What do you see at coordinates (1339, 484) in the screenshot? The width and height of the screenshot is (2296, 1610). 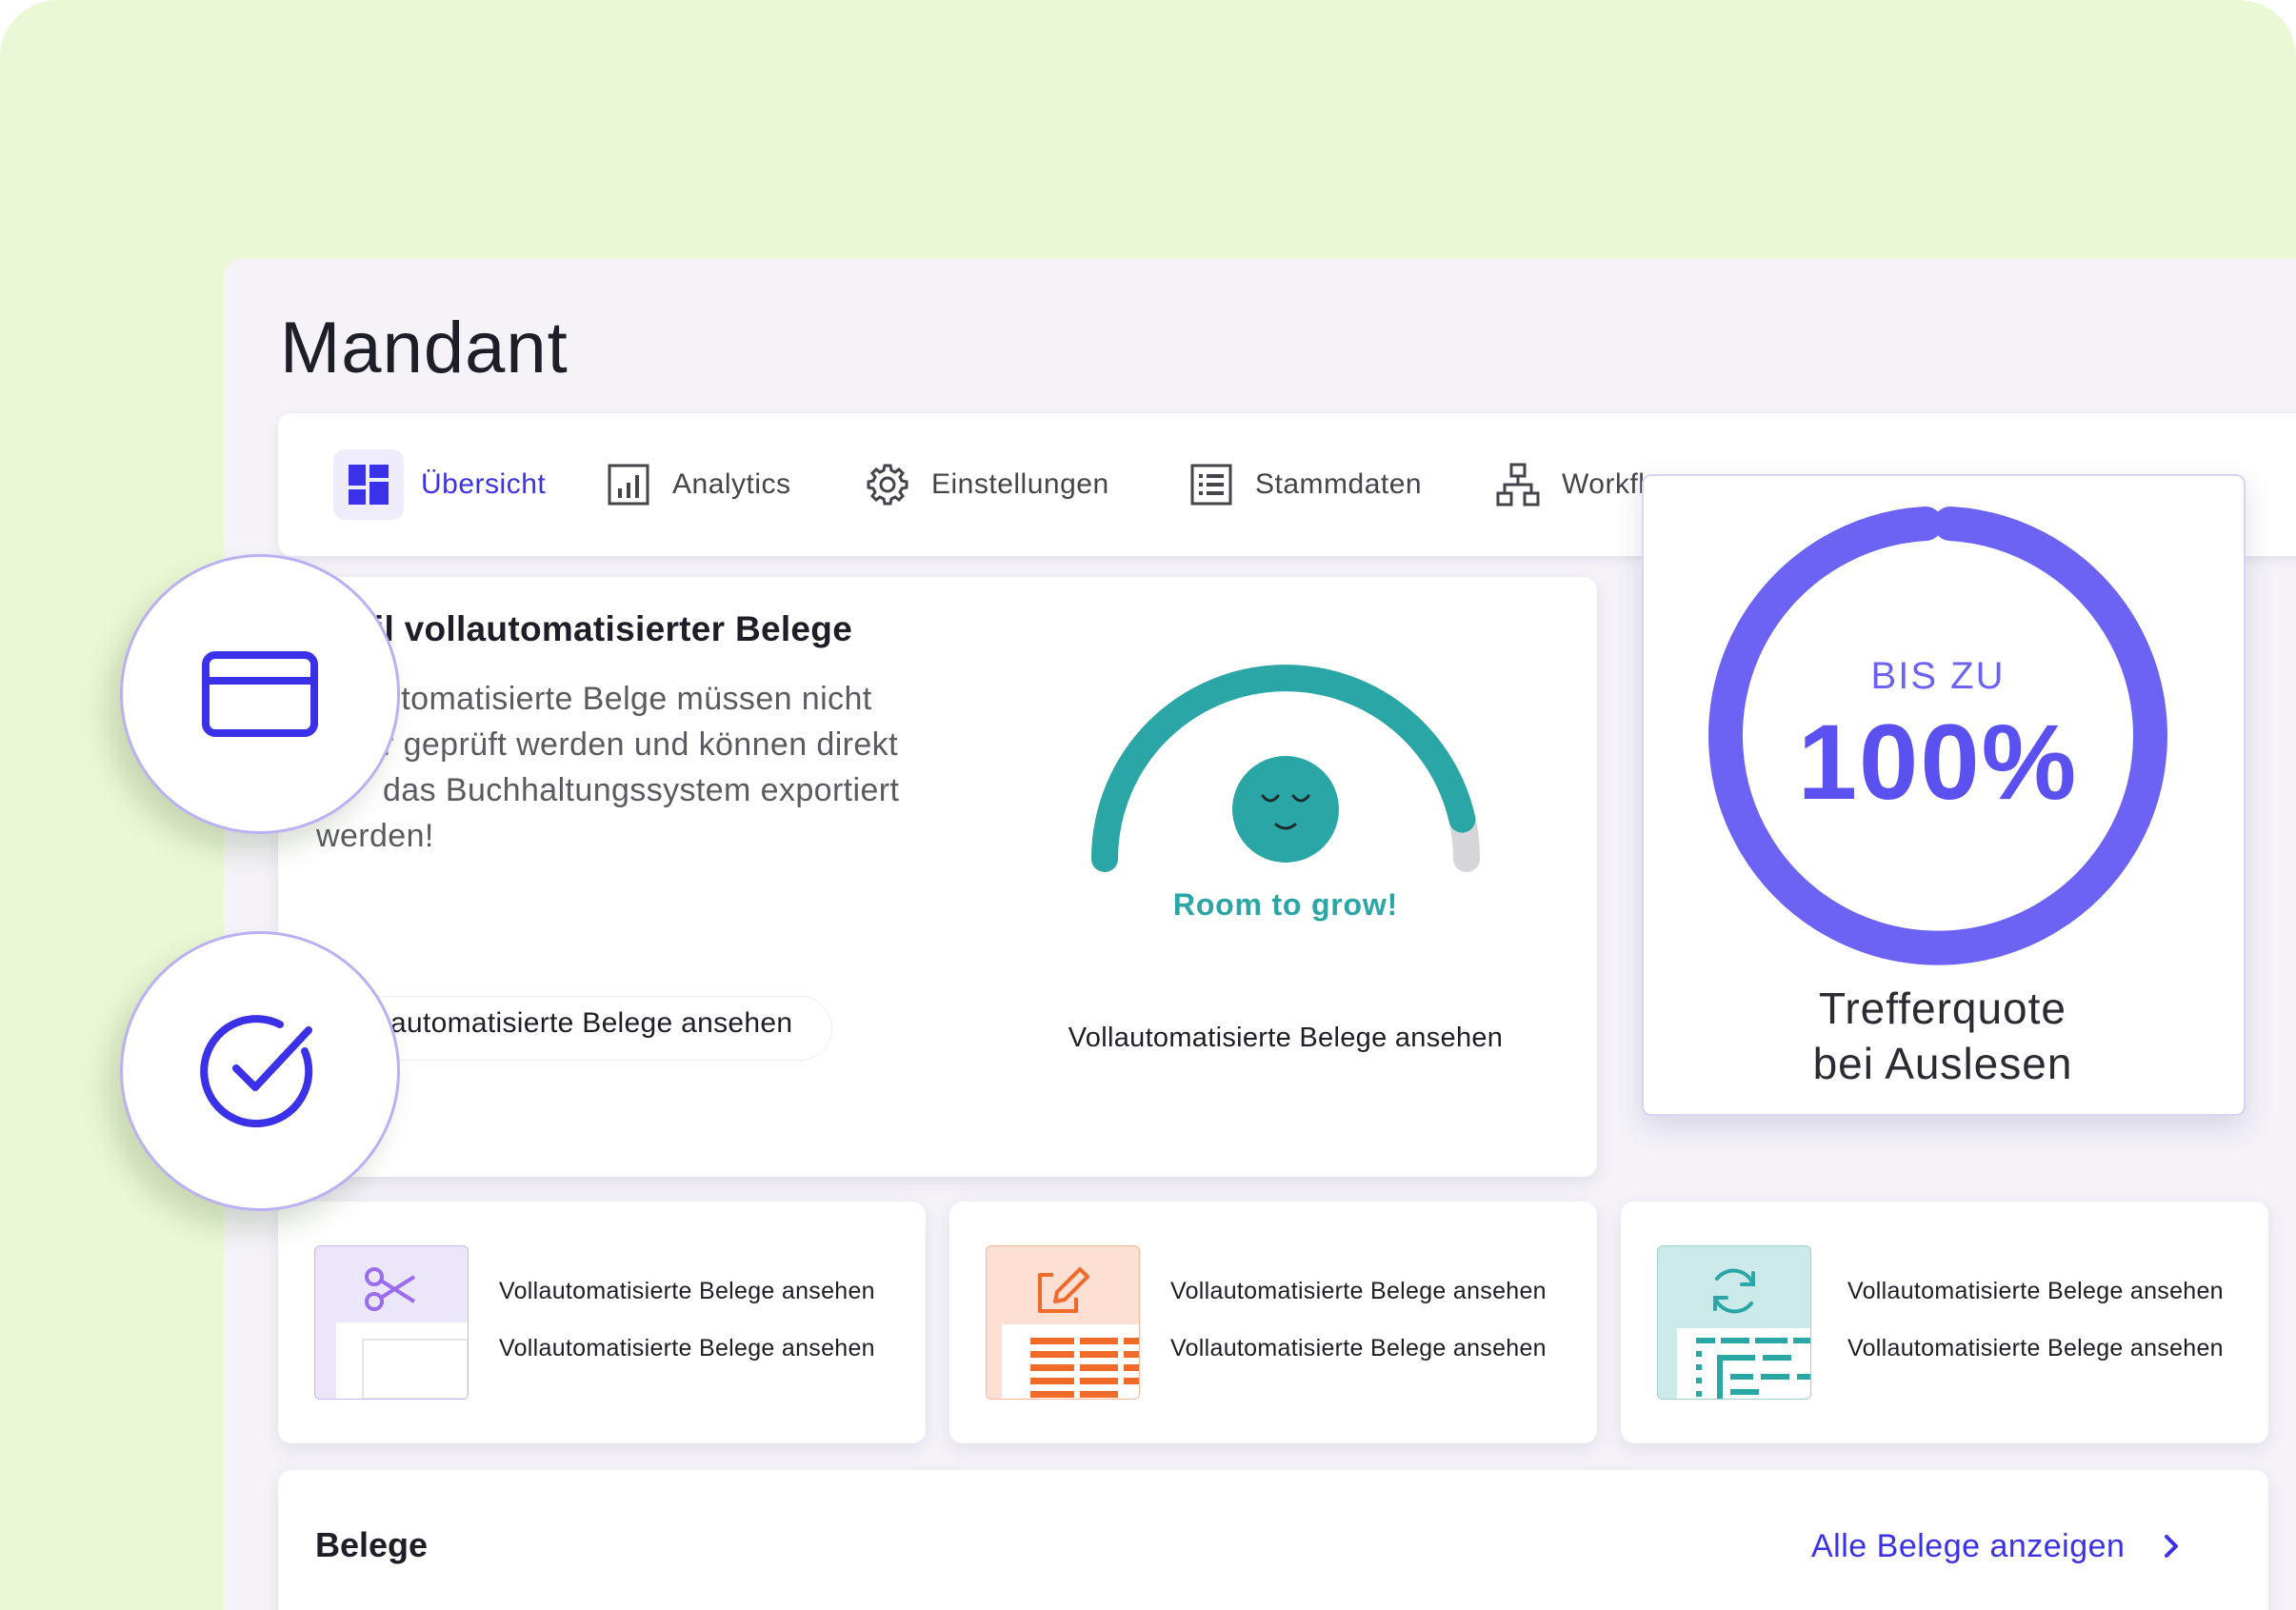 I see `tab-label: Stammdaten` at bounding box center [1339, 484].